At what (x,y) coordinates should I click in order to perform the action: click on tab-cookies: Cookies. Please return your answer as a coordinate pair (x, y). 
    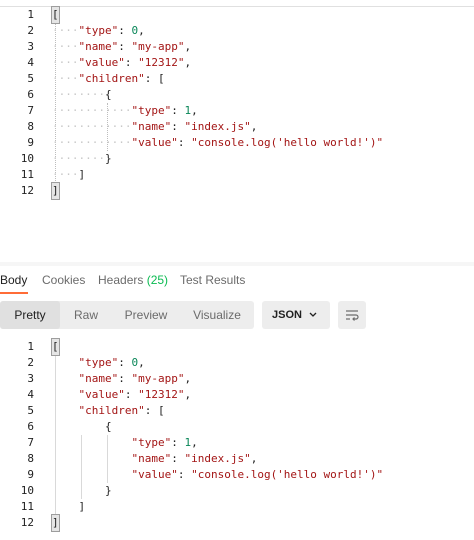
    Looking at the image, I should click on (63, 280).